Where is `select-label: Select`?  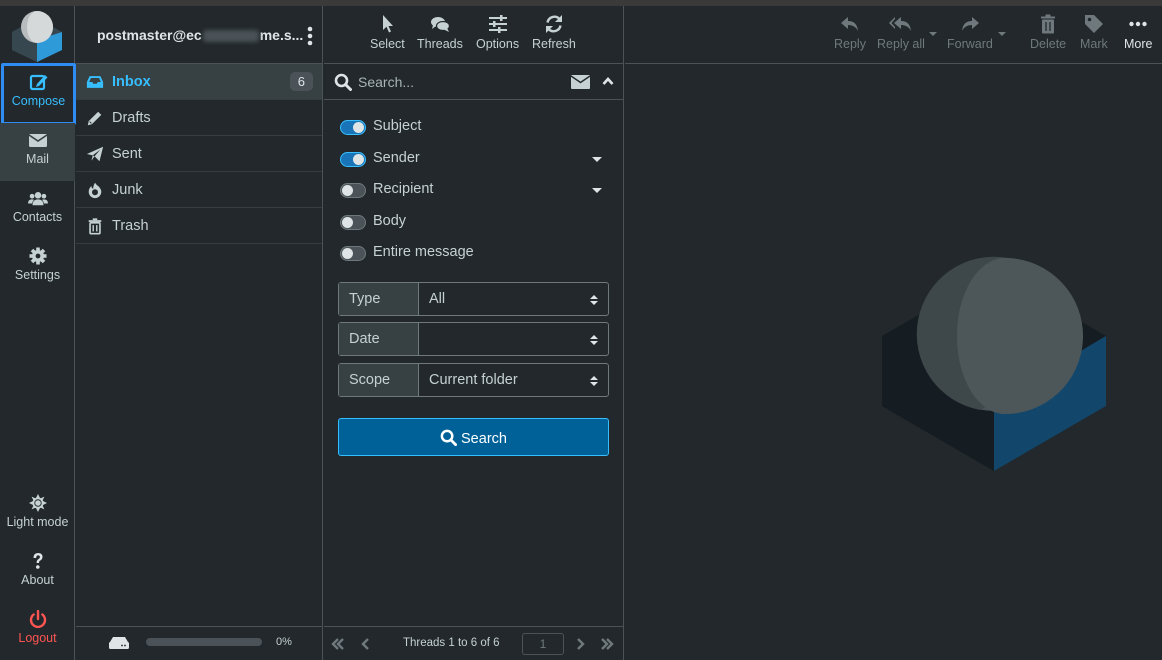 select-label: Select is located at coordinates (387, 44).